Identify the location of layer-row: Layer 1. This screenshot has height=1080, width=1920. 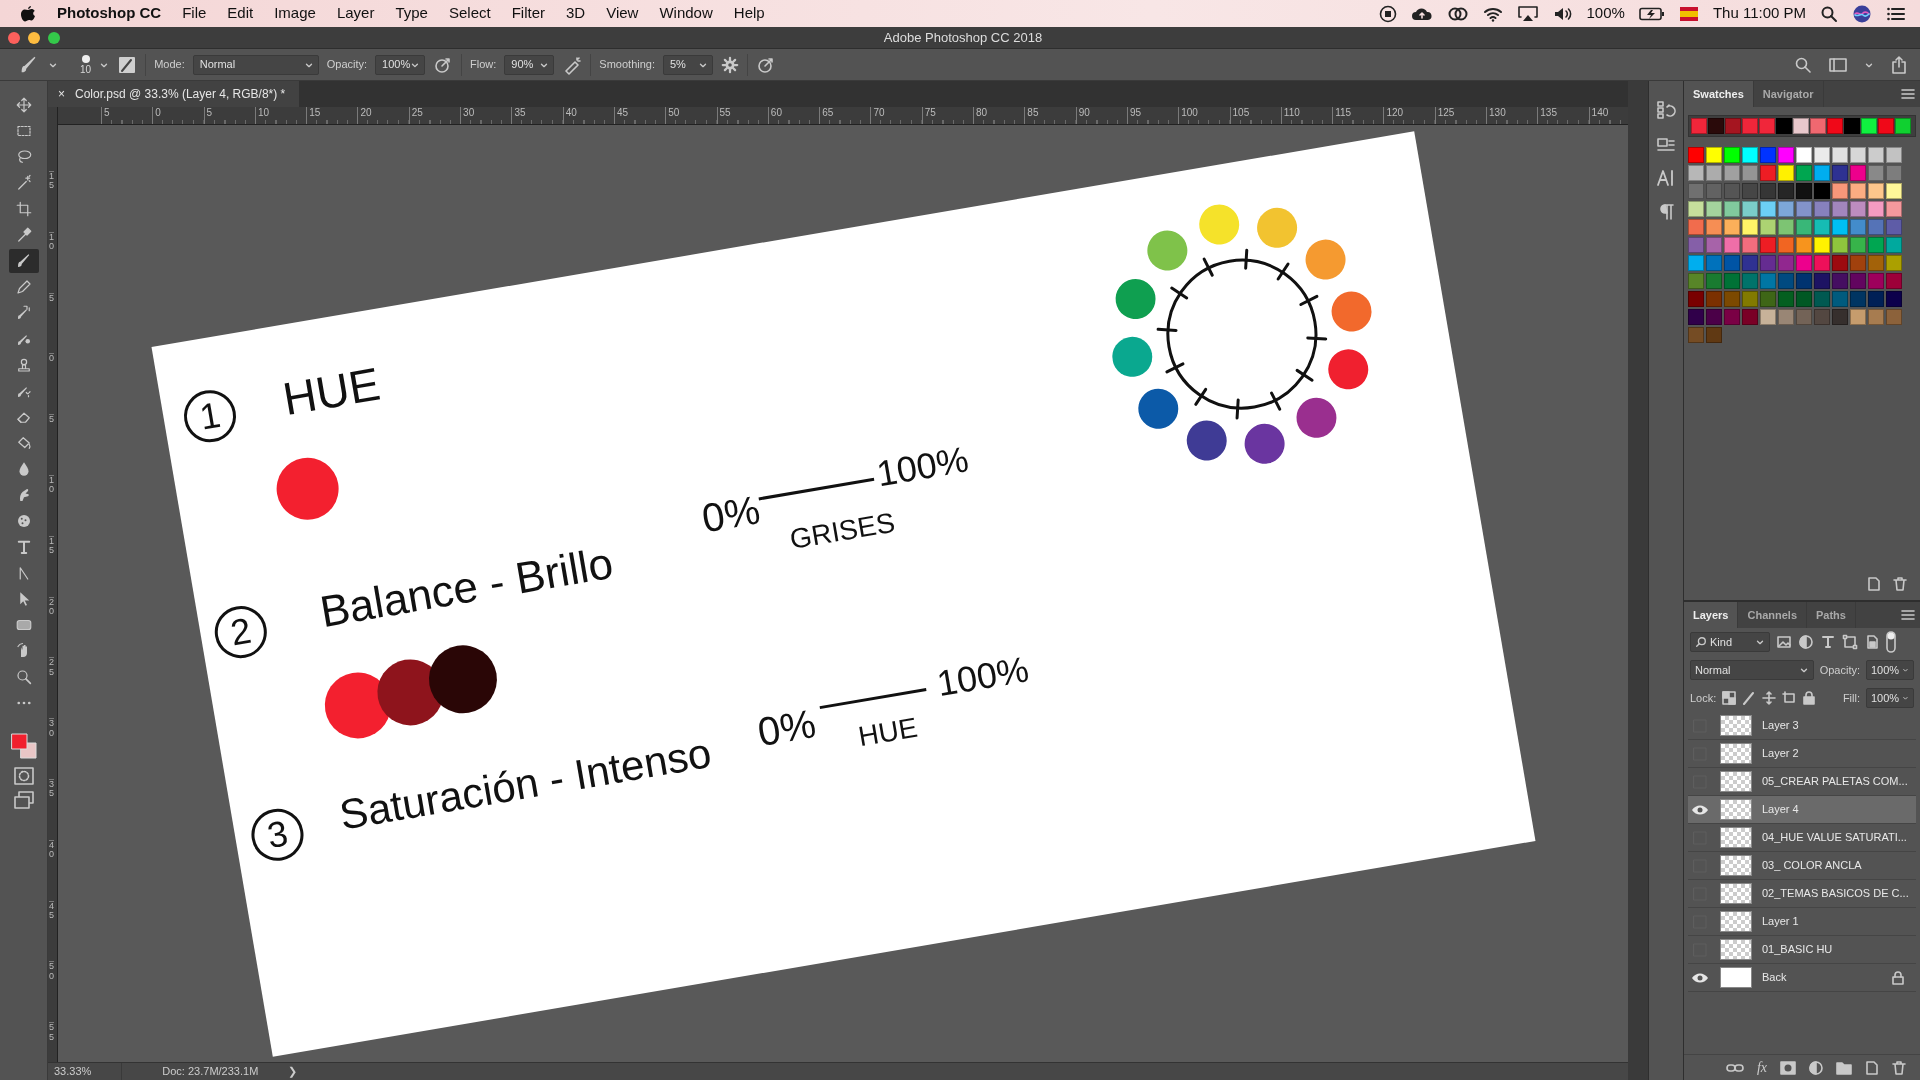
(1802, 922).